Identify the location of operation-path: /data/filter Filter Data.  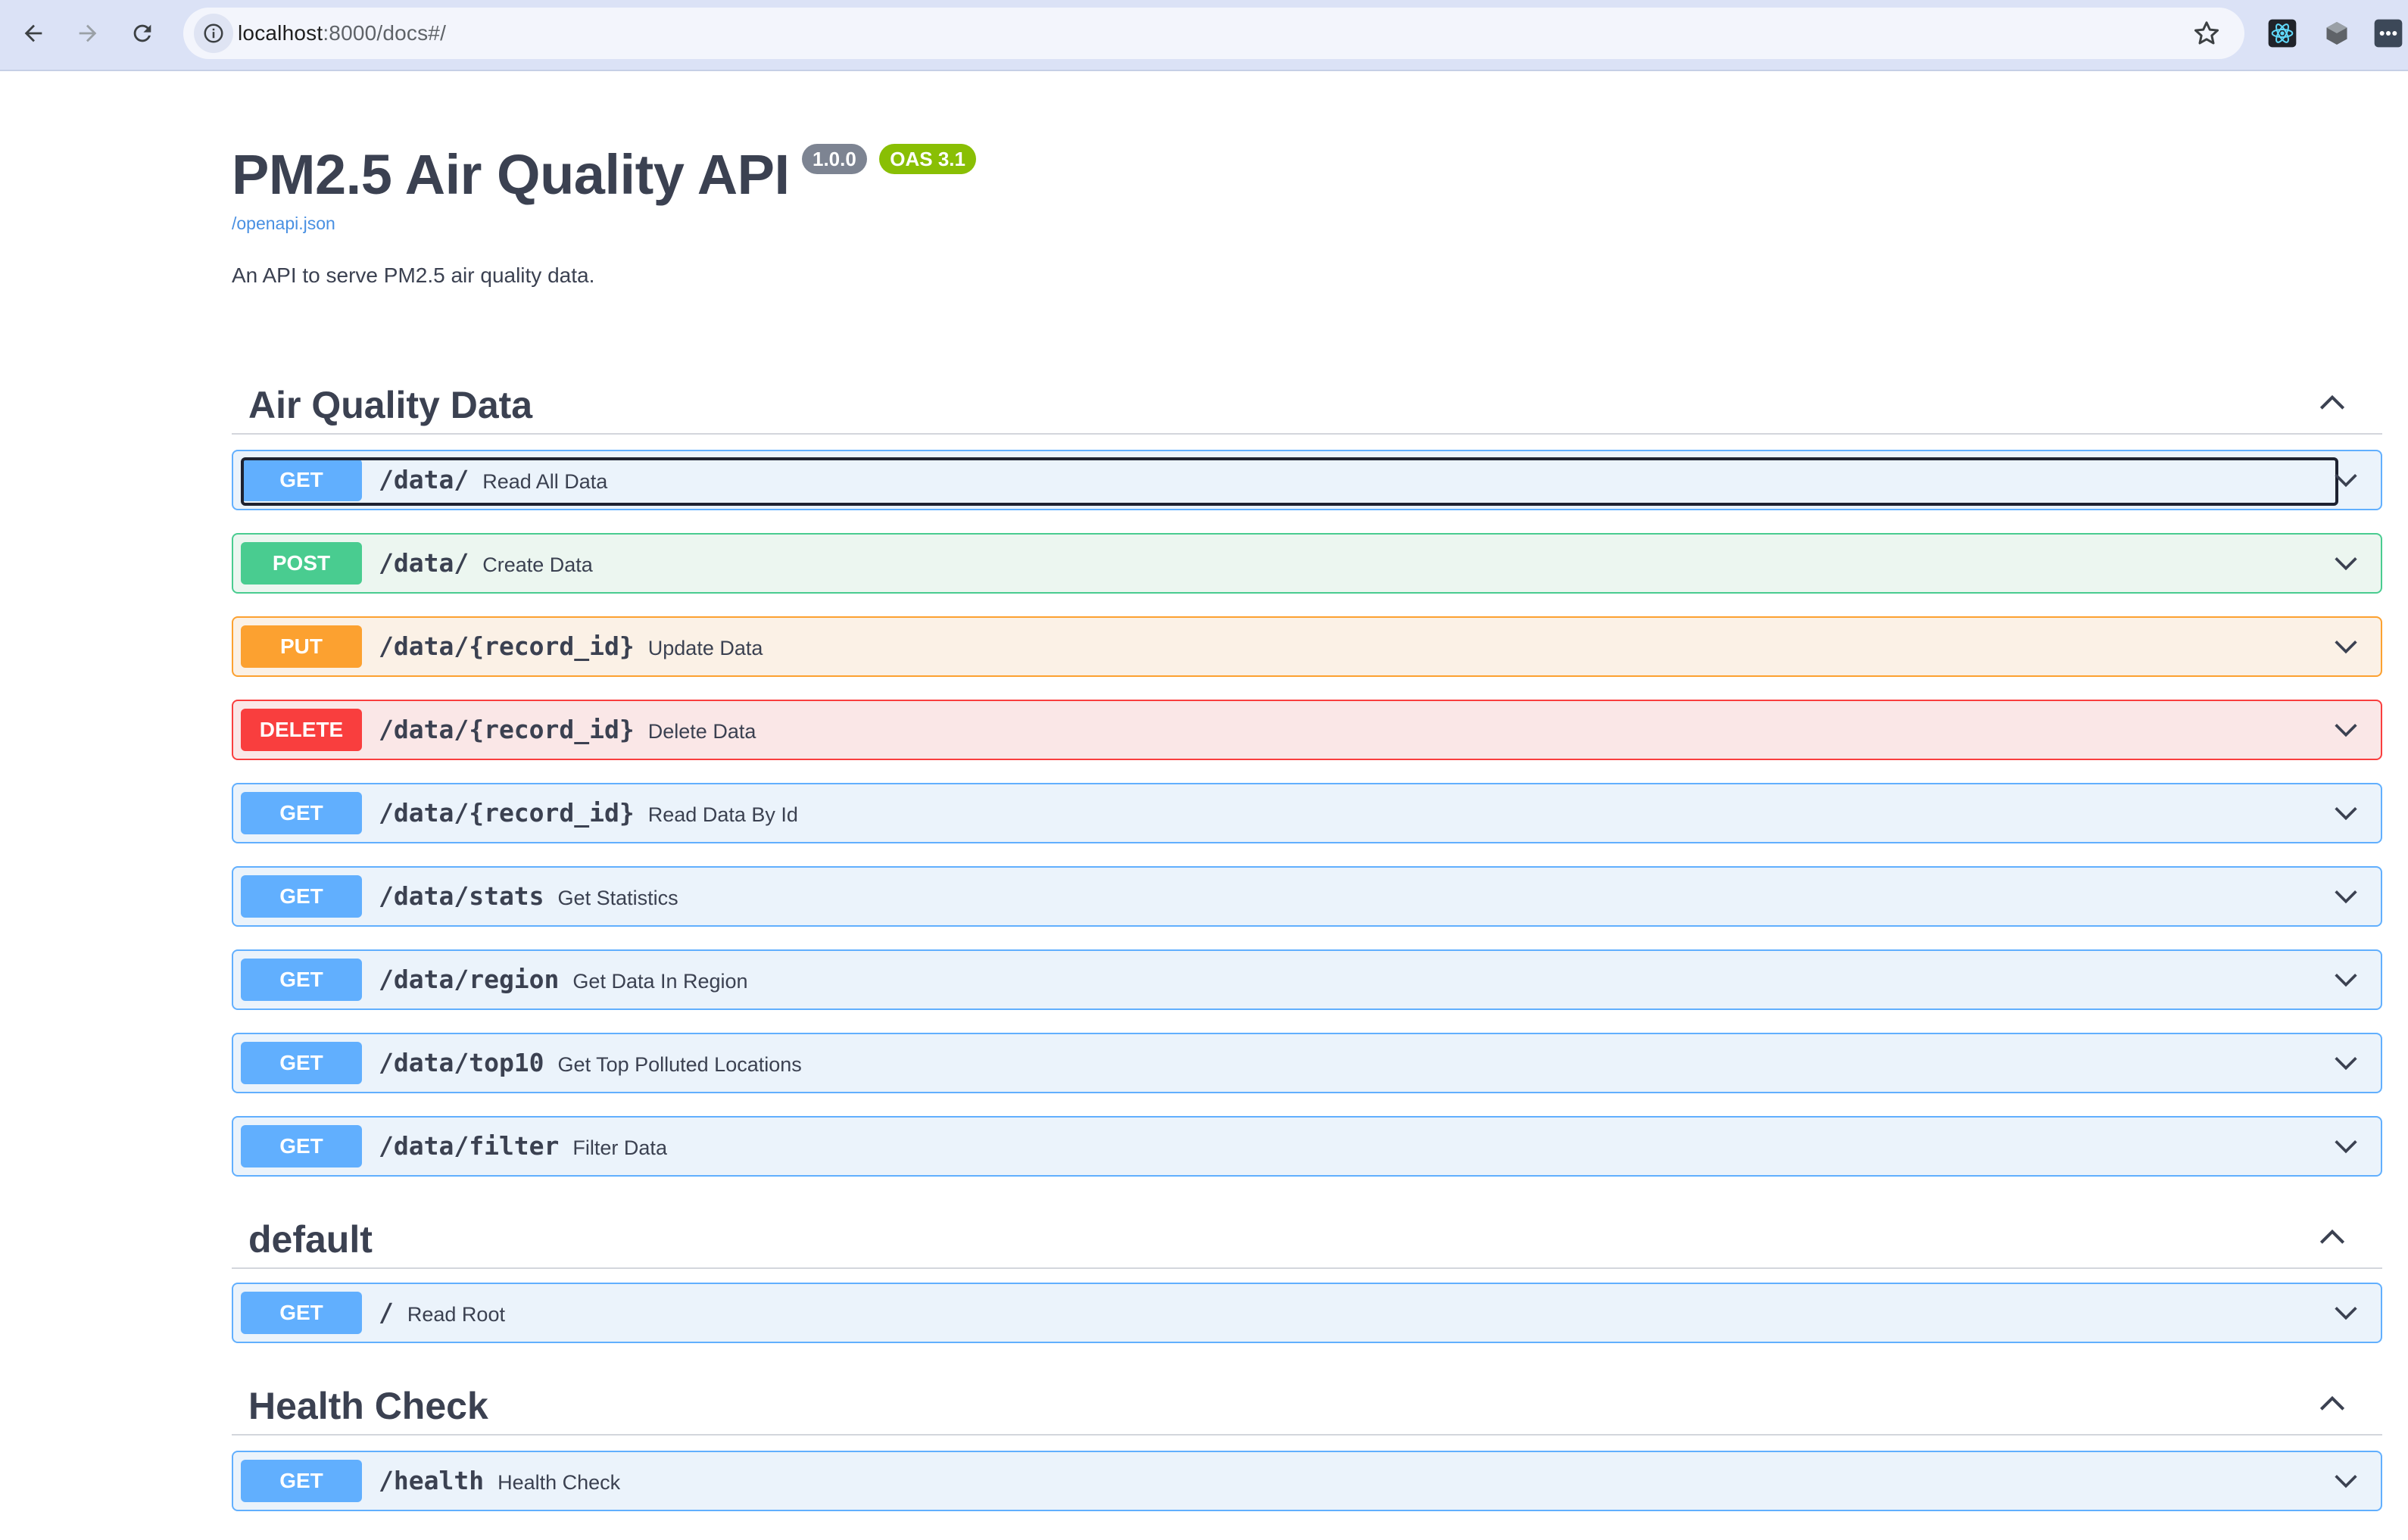
(523, 1146).